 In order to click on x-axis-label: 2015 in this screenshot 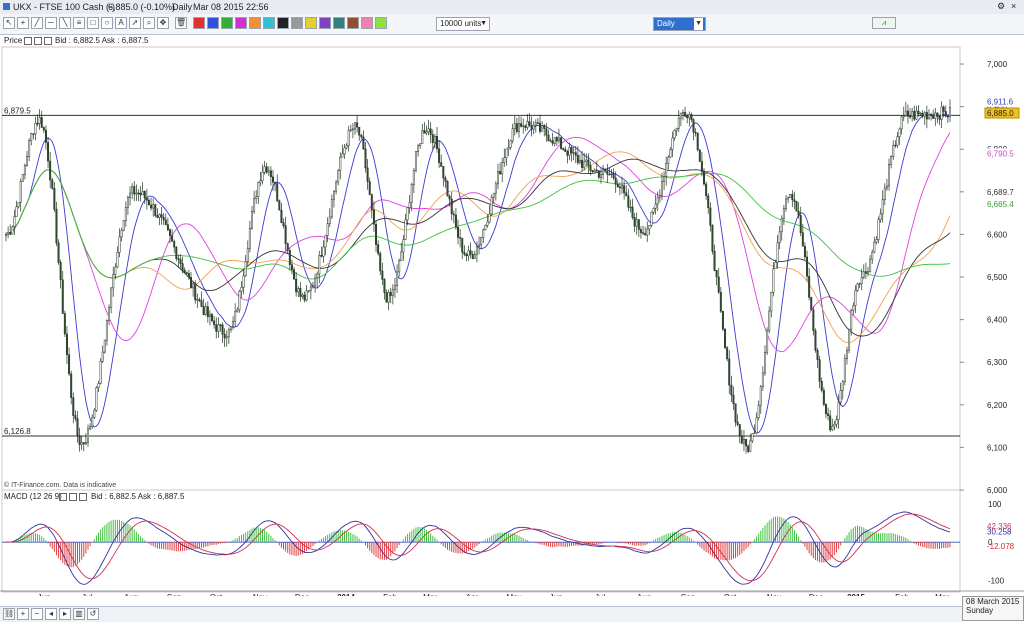, I will do `click(856, 594)`.